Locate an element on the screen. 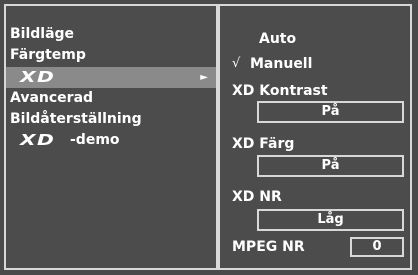 The width and height of the screenshot is (418, 275). menu-item-bildlage: Bildläge is located at coordinates (111, 34).